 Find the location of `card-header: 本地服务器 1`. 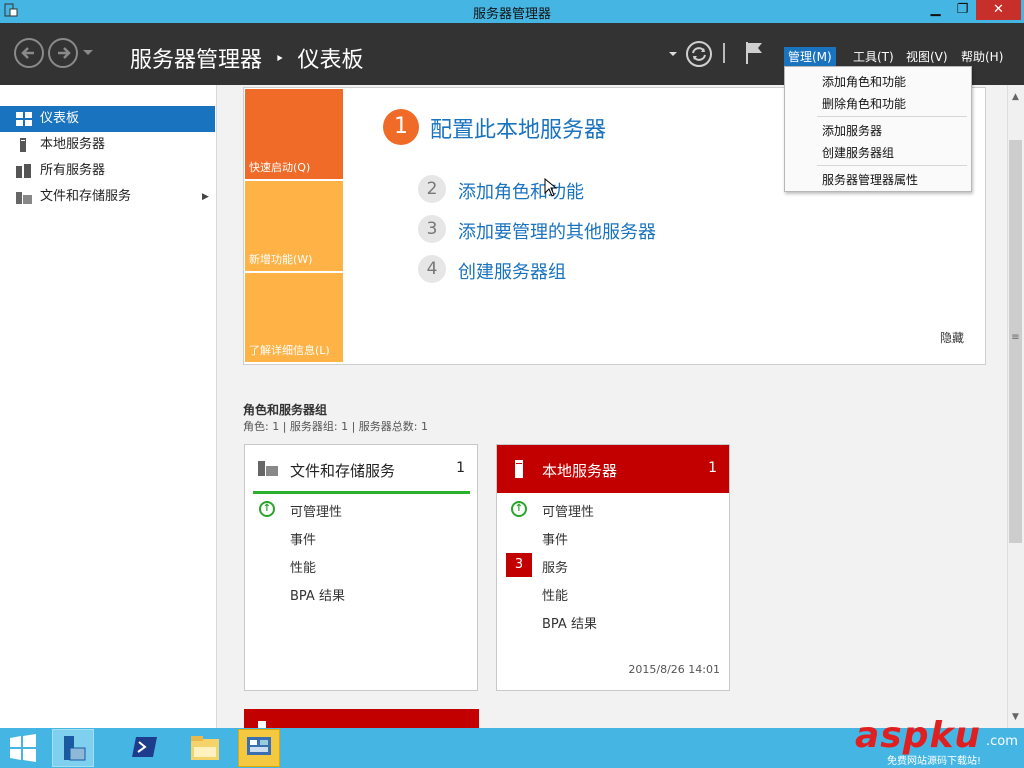

card-header: 本地服务器 1 is located at coordinates (613, 469).